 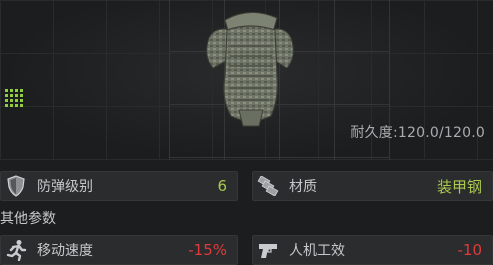 I want to click on stat-armor-class: 防弹级别 6, so click(x=119, y=186).